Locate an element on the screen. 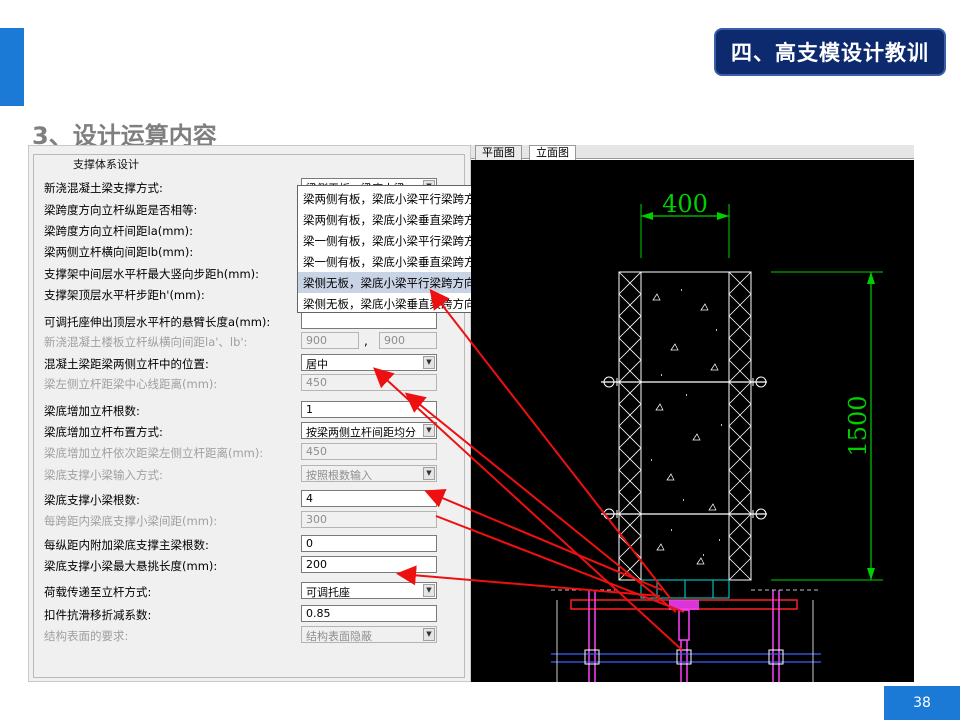  field-label: 梁底支撑小梁根数: is located at coordinates (92, 500).